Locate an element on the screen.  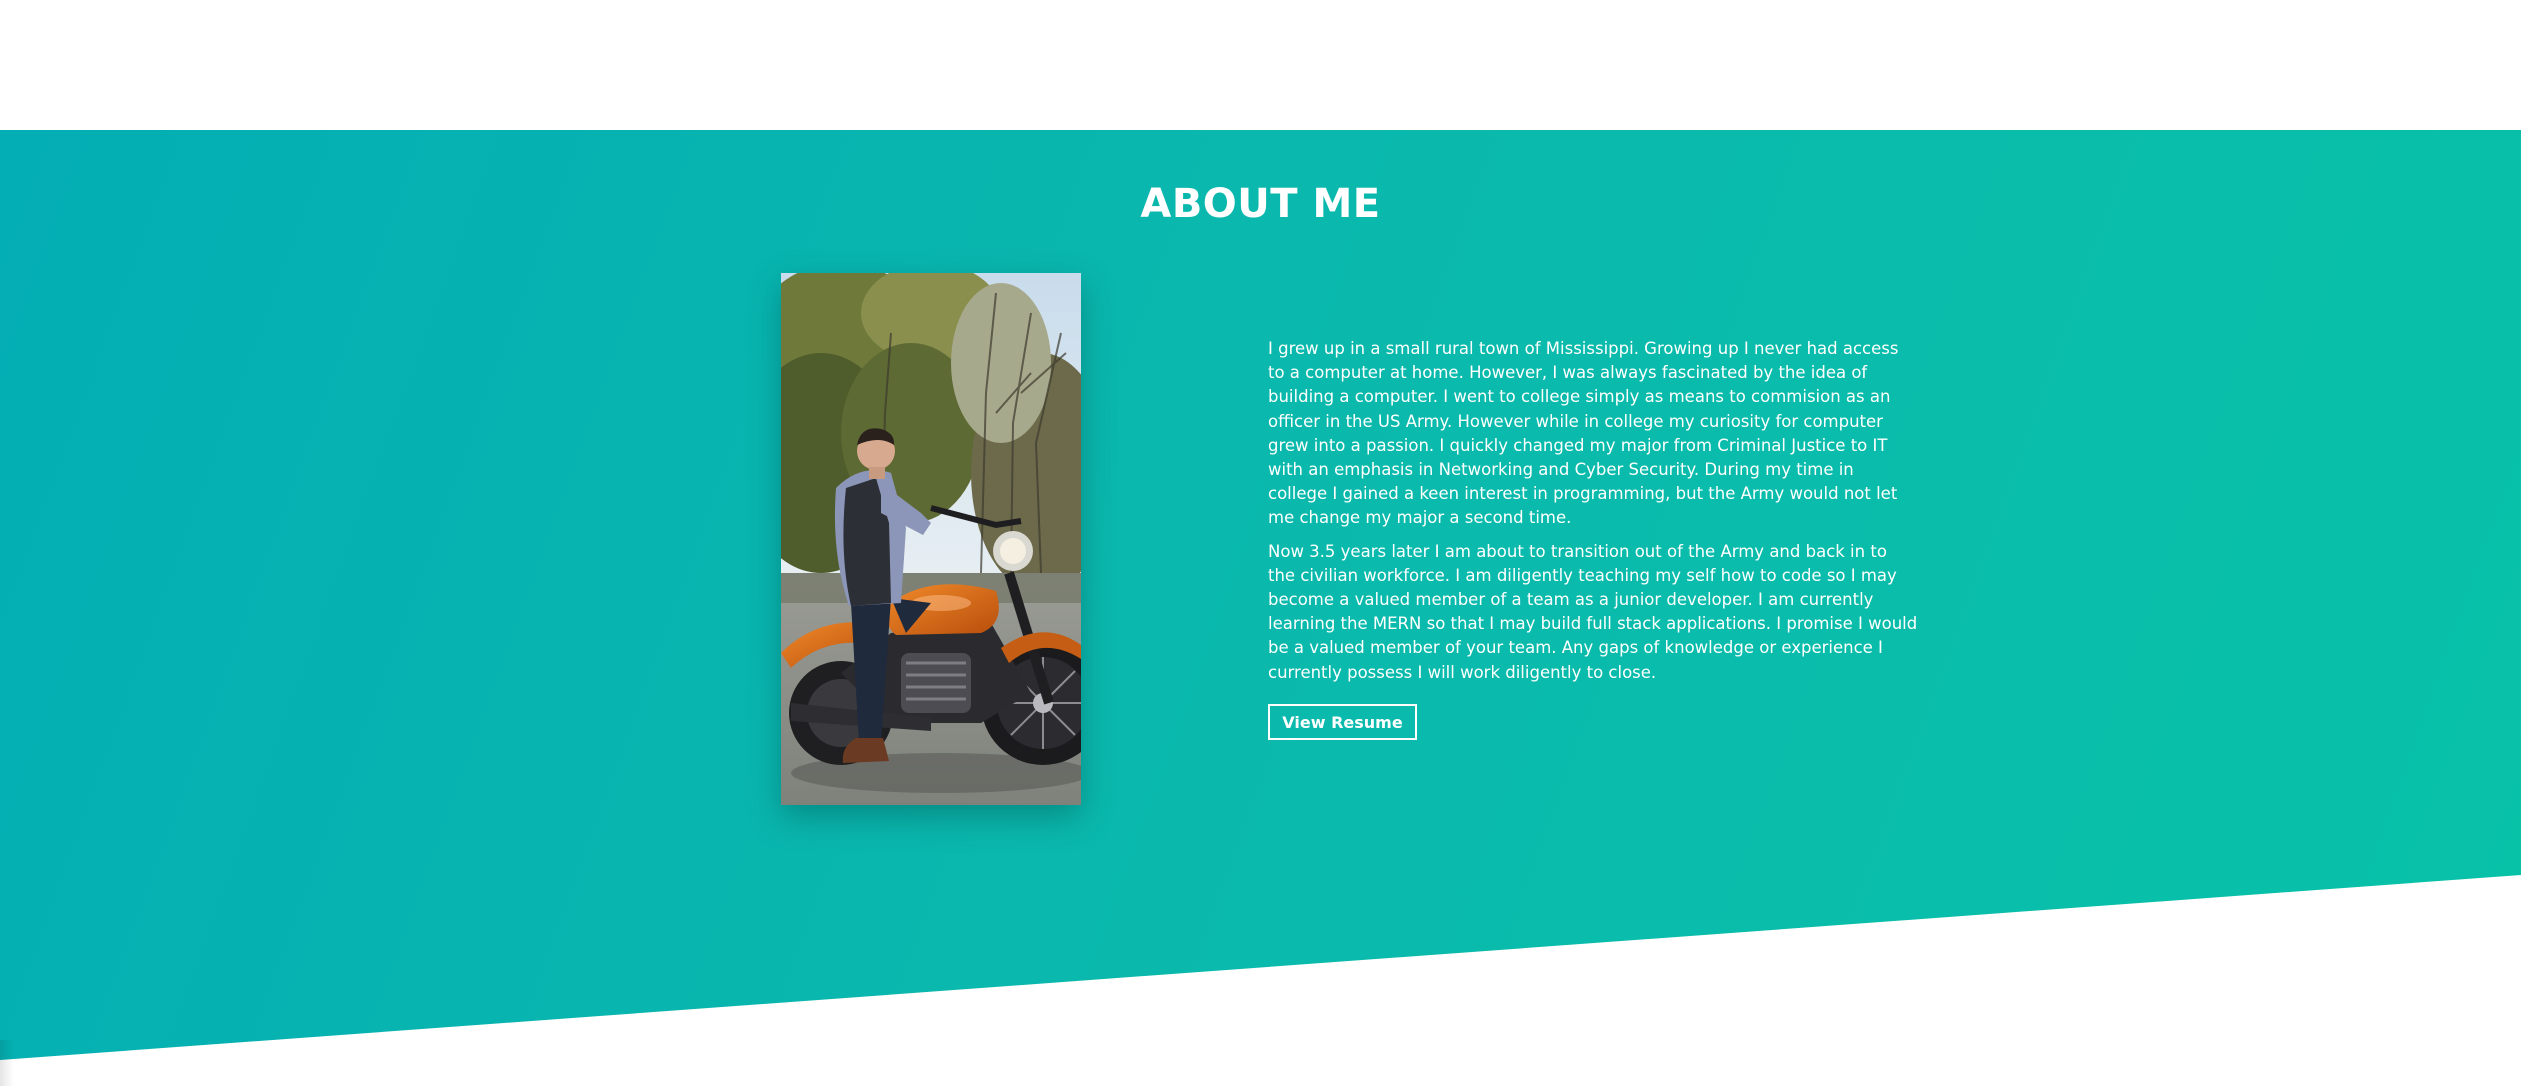
section-title: ABOUT ME is located at coordinates (1260, 204).